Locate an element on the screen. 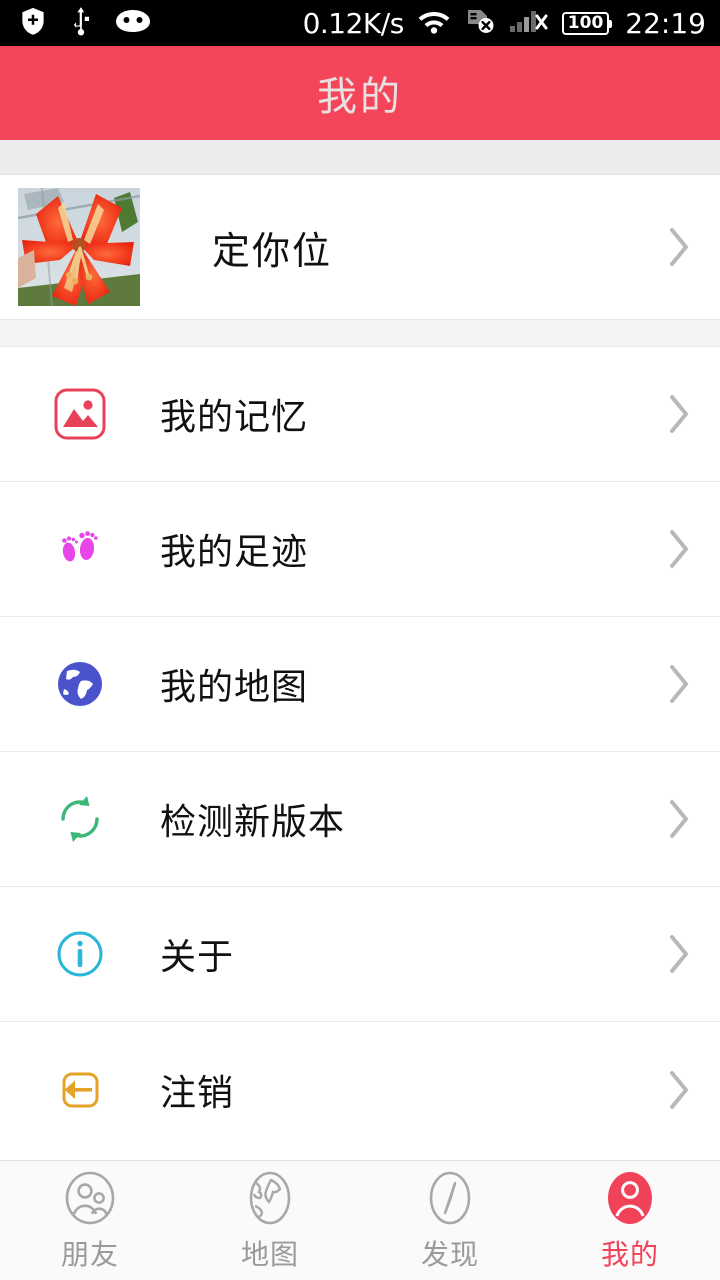 The height and width of the screenshot is (1280, 720). battery-indicator: 100 is located at coordinates (586, 23).